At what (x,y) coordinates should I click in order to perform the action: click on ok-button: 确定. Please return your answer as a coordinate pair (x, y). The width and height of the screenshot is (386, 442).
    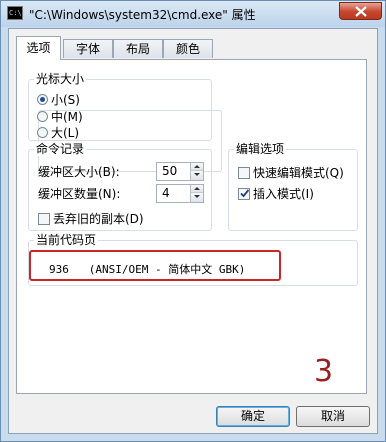
    Looking at the image, I should click on (253, 416).